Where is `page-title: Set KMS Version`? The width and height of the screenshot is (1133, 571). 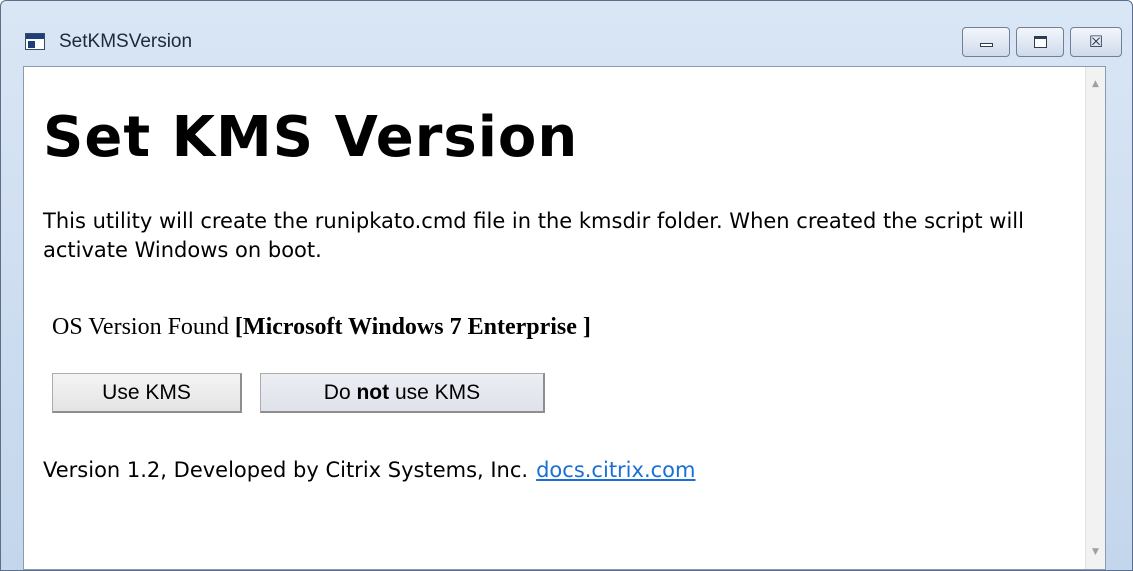 page-title: Set KMS Version is located at coordinates (311, 137).